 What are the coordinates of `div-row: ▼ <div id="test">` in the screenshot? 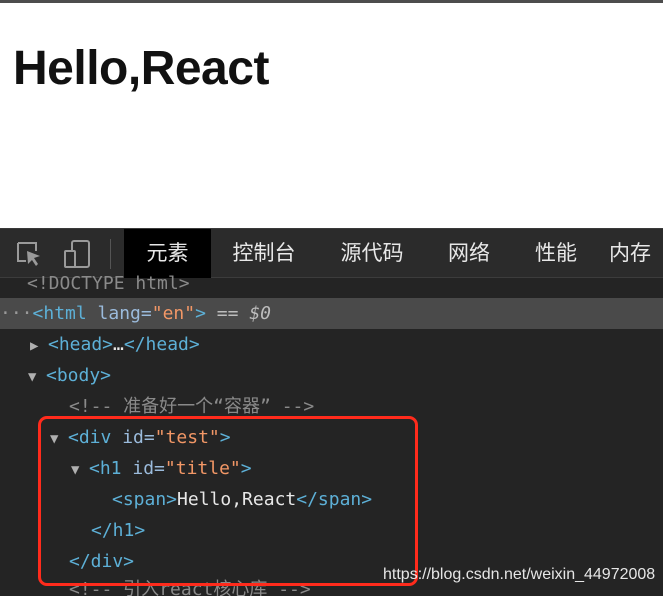 It's located at (331, 437).